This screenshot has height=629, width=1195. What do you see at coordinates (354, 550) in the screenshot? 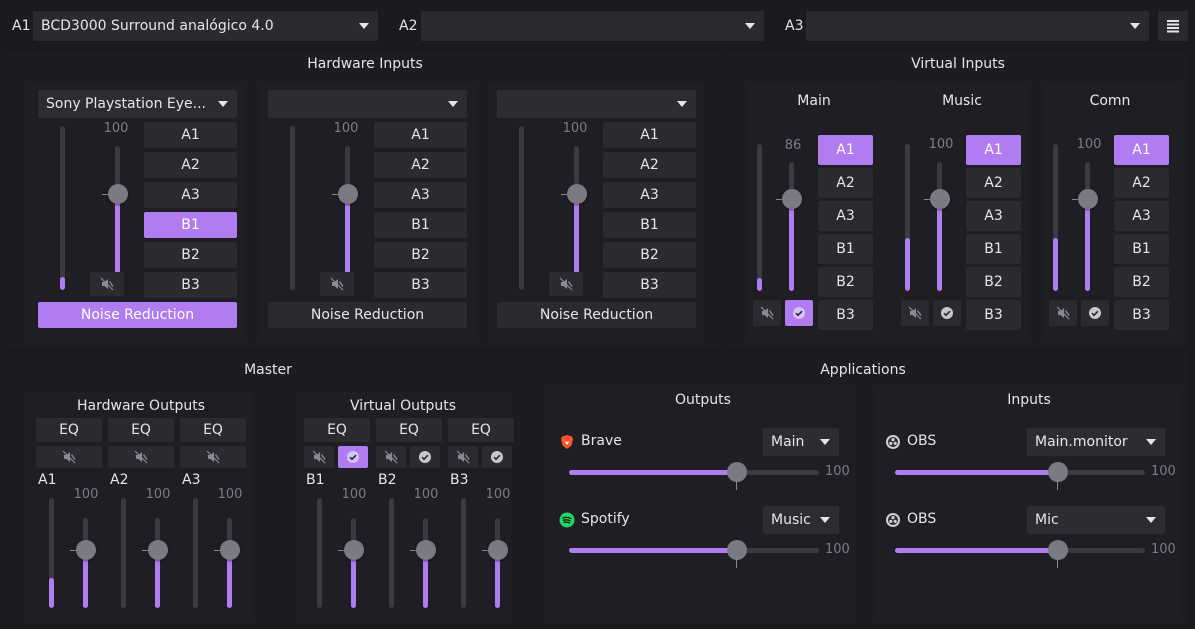
I see `master-b1-slider-knob` at bounding box center [354, 550].